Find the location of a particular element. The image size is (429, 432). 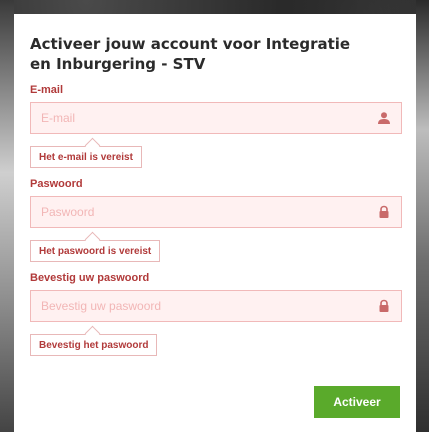

background-right-edge is located at coordinates (422, 216).